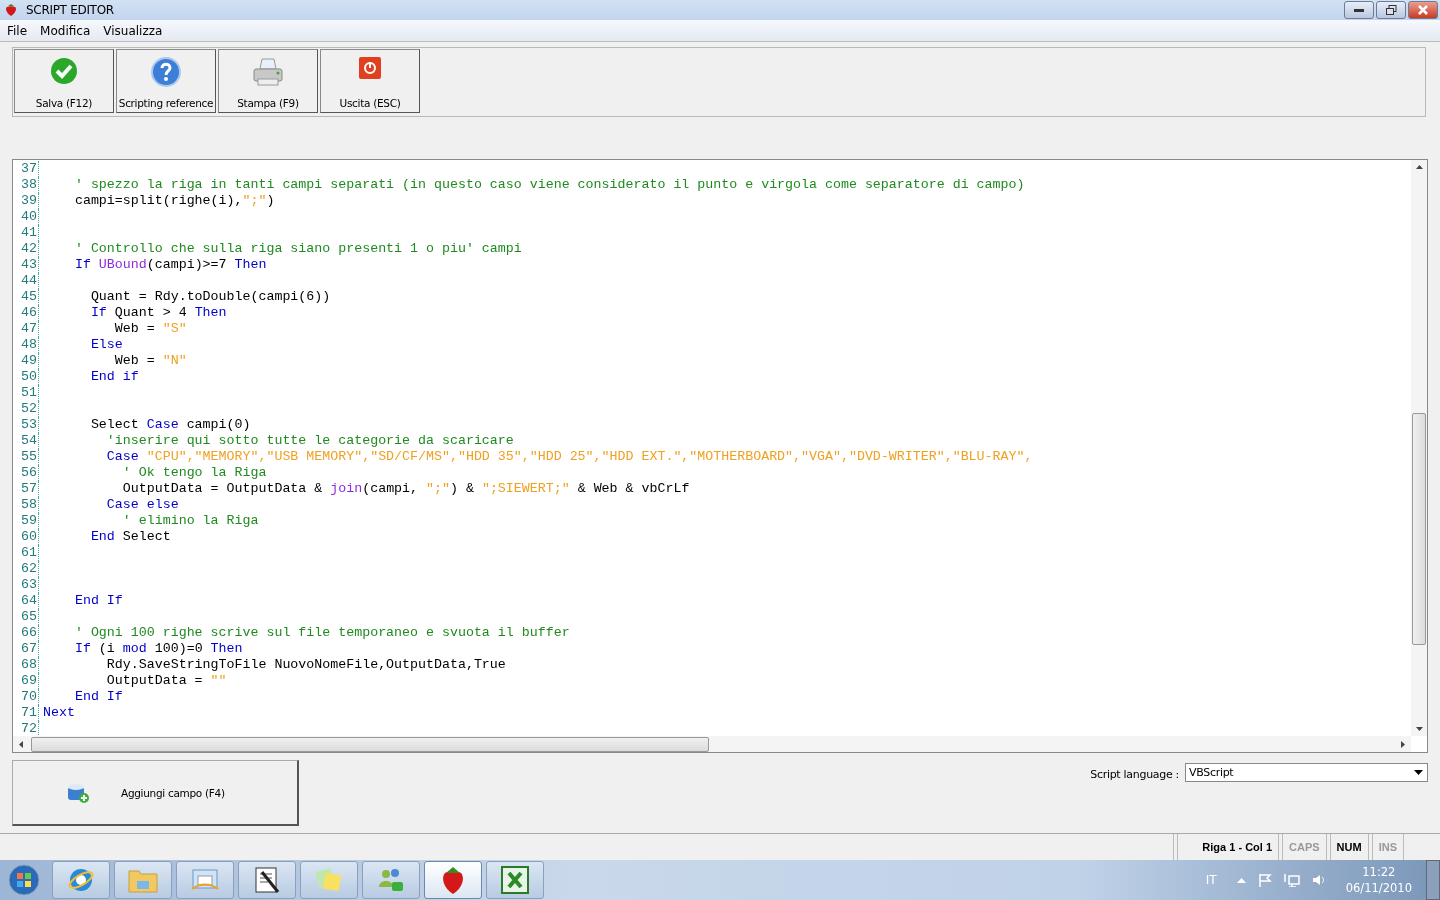  I want to click on toolbar-button: Scripting reference, so click(166, 81).